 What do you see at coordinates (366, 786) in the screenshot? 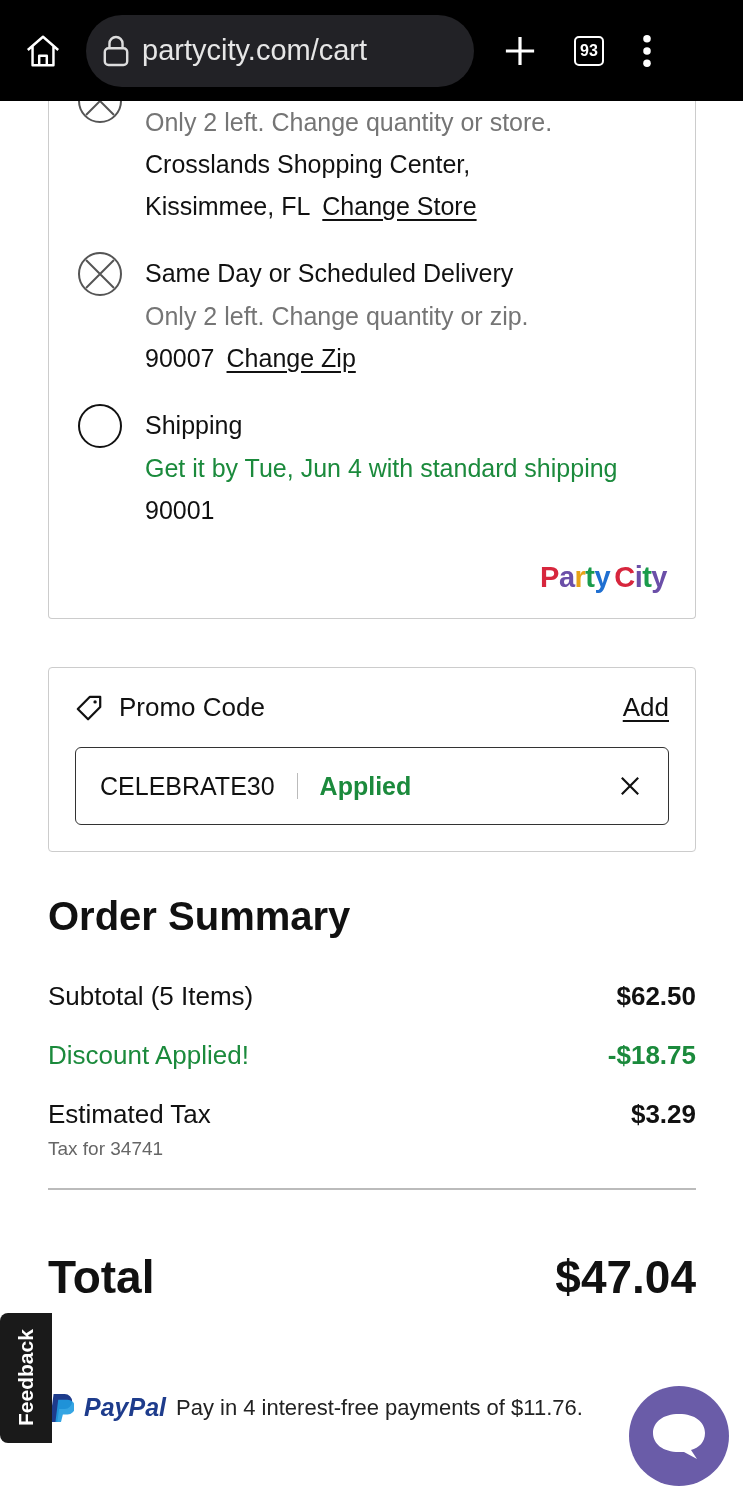
I see `applied-status: Applied` at bounding box center [366, 786].